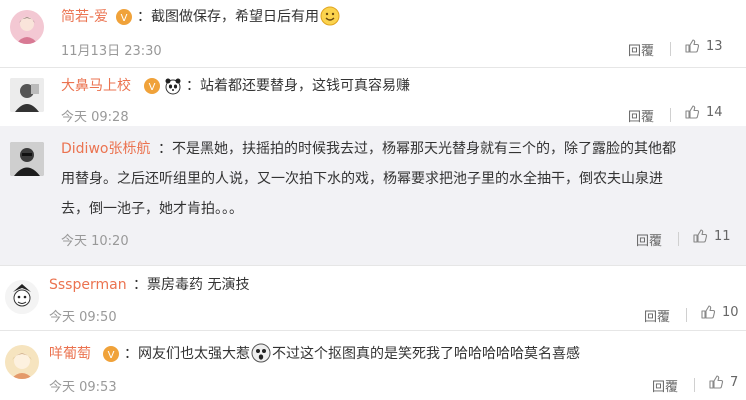 The width and height of the screenshot is (746, 400). Describe the element at coordinates (703, 46) in the screenshot. I see `like-button: 13` at that location.